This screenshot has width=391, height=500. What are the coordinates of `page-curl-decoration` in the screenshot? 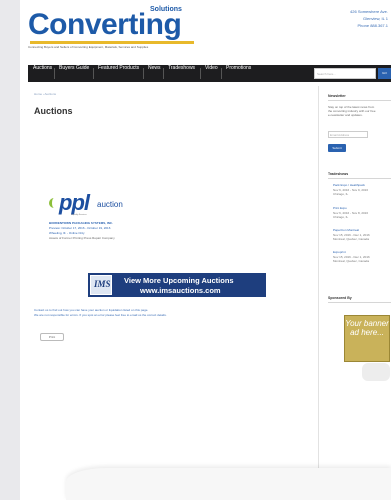 It's located at (228, 484).